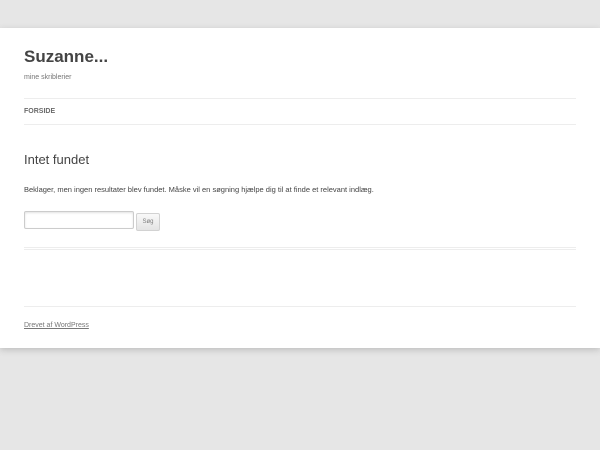 This screenshot has height=450, width=600. What do you see at coordinates (300, 124) in the screenshot?
I see `nav-divider` at bounding box center [300, 124].